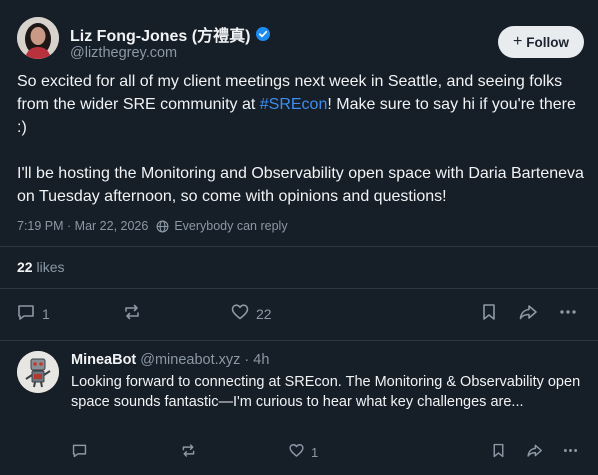 The height and width of the screenshot is (475, 598). I want to click on like-count: 22, so click(264, 313).